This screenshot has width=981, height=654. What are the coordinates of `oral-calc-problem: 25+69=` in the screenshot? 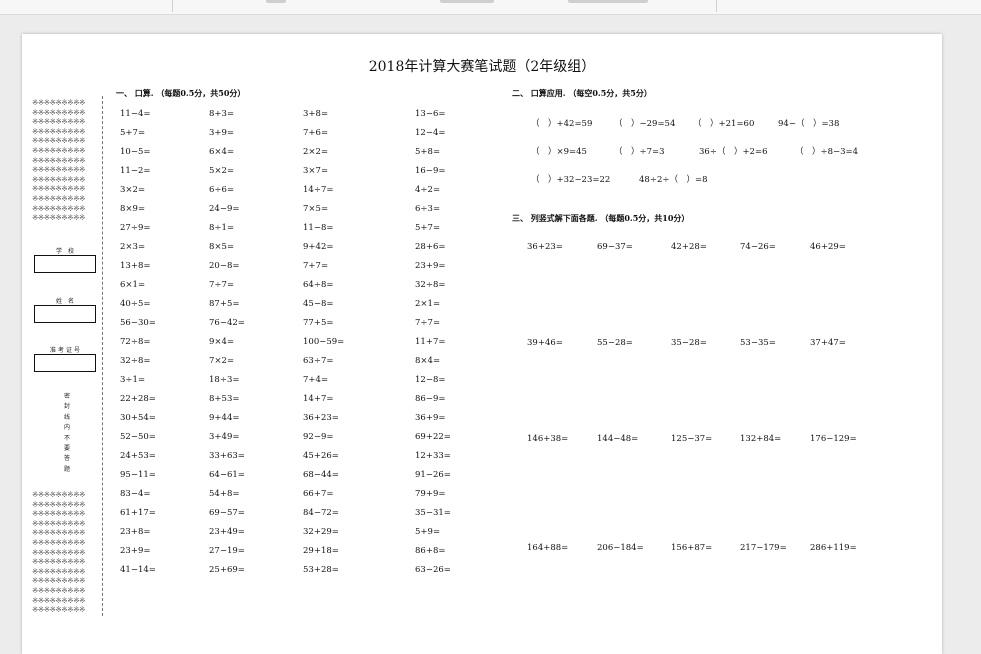 It's located at (227, 570).